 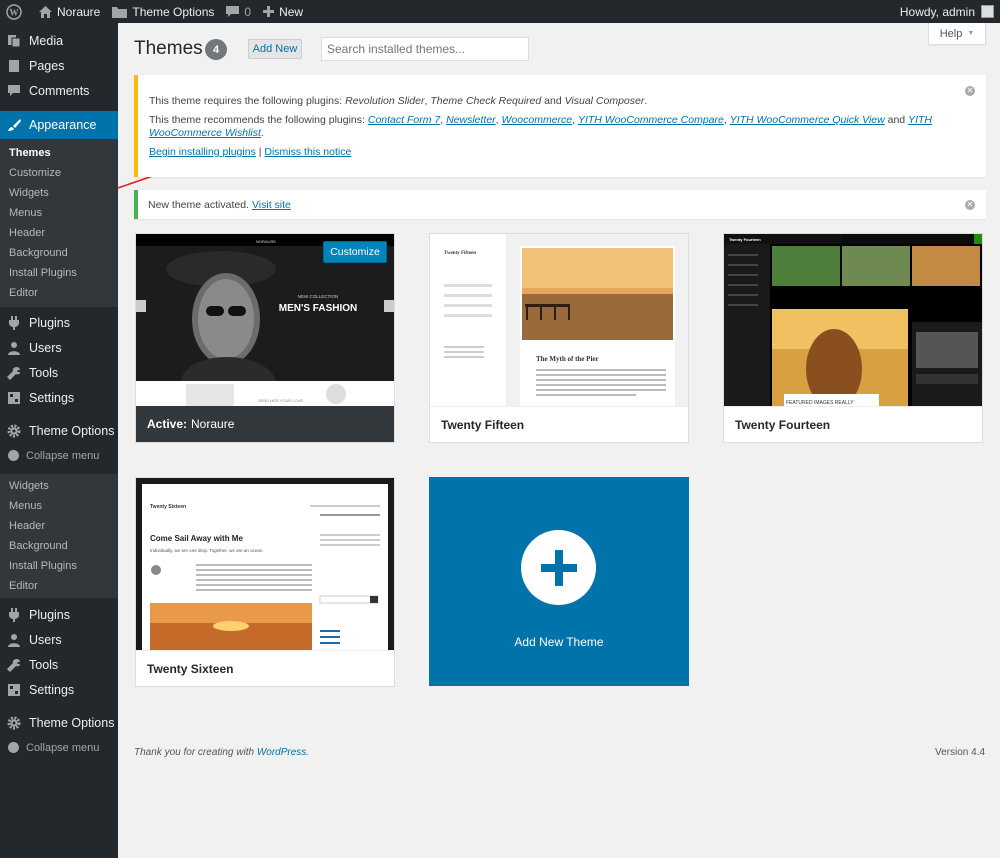 What do you see at coordinates (853, 320) in the screenshot?
I see `theme-screenshot: Twenty Fourteen FEATURED IMAGES REALLY` at bounding box center [853, 320].